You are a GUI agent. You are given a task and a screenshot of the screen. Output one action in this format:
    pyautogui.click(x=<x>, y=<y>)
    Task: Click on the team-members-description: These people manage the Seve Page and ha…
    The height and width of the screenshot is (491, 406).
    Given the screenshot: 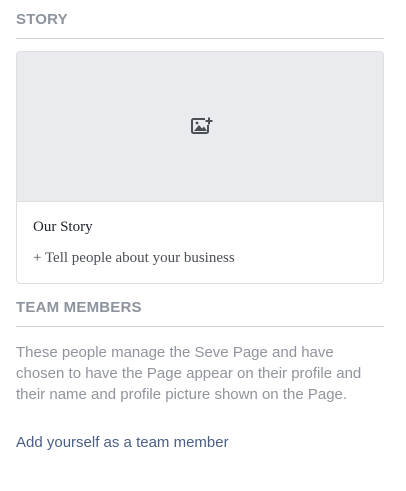 What is the action you would take?
    pyautogui.click(x=189, y=373)
    